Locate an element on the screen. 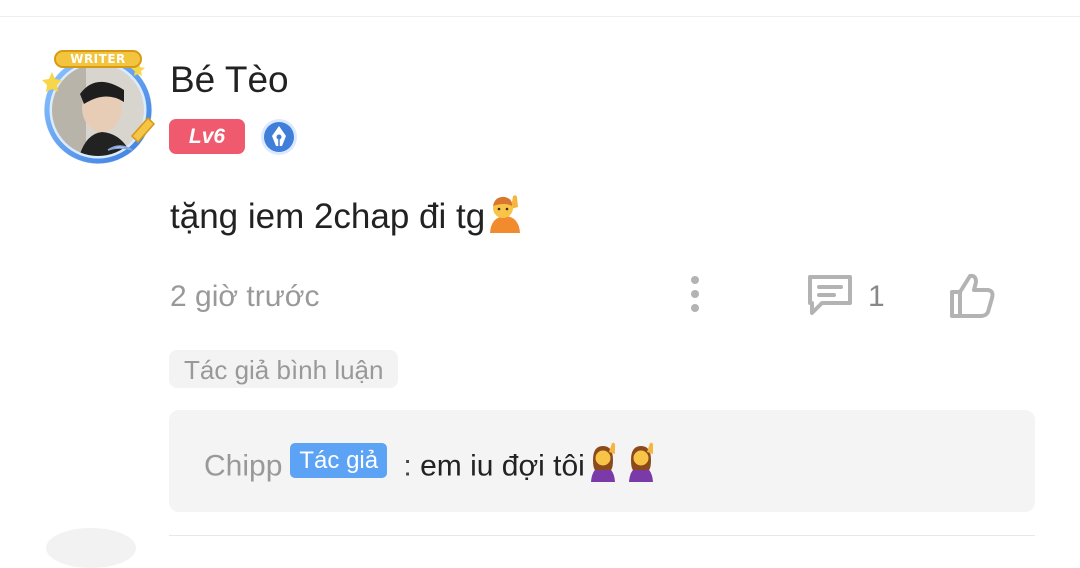 The width and height of the screenshot is (1080, 568). top-divider is located at coordinates (540, 16).